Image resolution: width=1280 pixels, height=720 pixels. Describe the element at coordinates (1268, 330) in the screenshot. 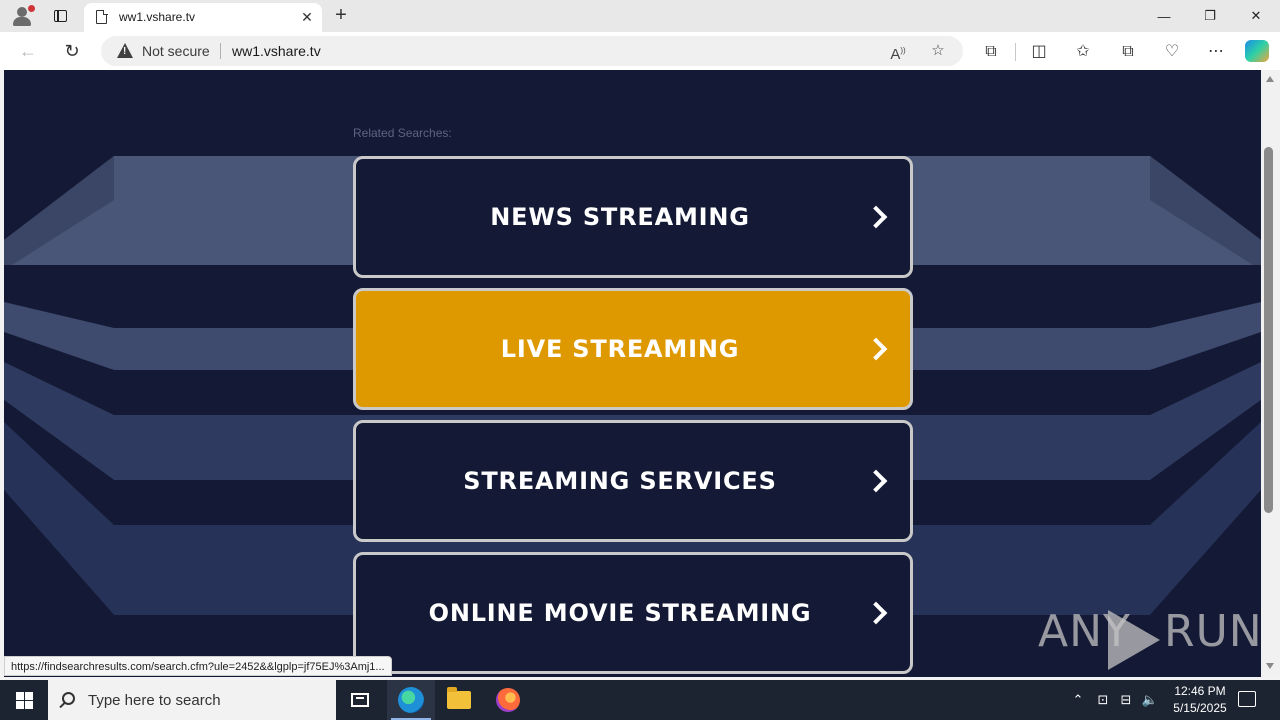

I see `scroll-thumb` at that location.